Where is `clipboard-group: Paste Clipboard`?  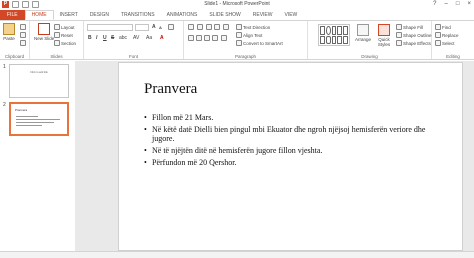
clipboard-group: Paste Clipboard is located at coordinates (15, 40).